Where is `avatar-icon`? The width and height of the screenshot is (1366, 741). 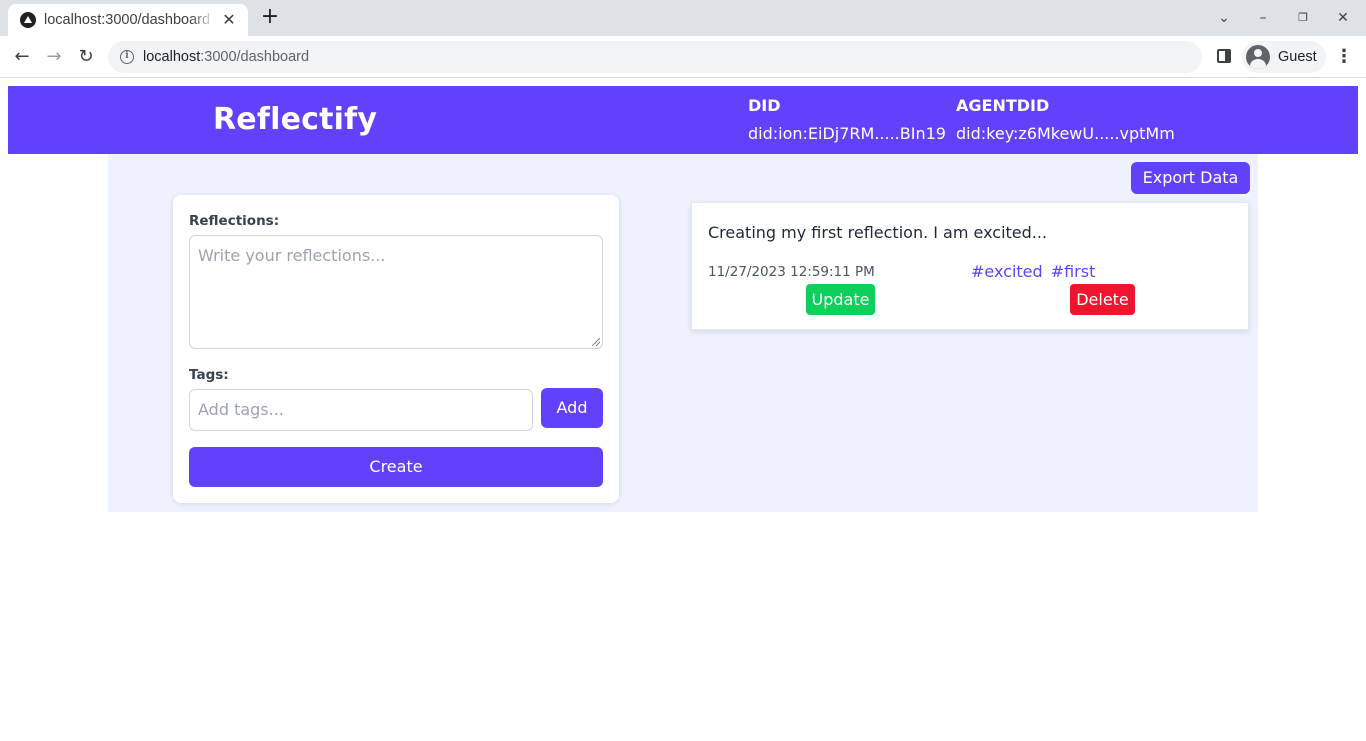 avatar-icon is located at coordinates (1258, 57).